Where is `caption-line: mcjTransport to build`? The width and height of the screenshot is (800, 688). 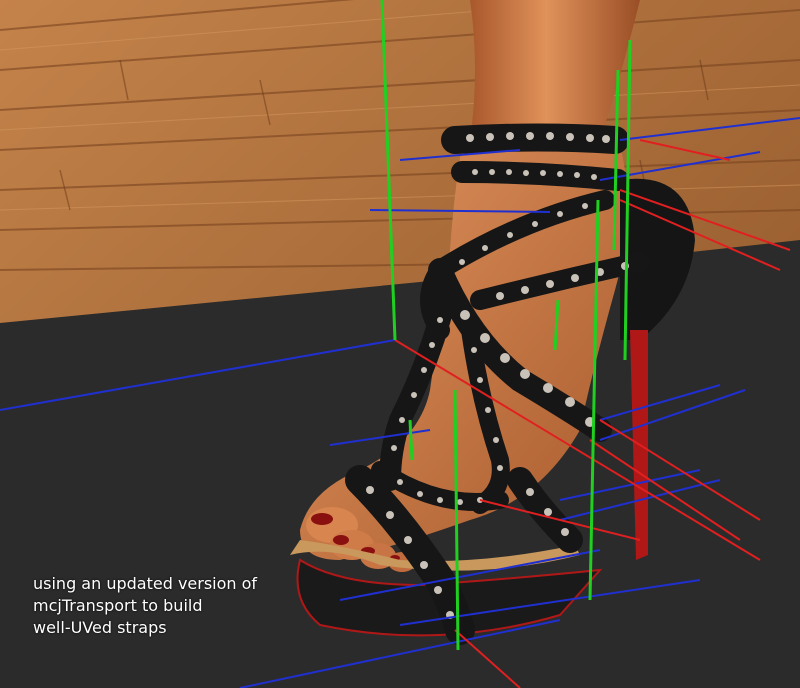 caption-line: mcjTransport to build is located at coordinates (118, 605).